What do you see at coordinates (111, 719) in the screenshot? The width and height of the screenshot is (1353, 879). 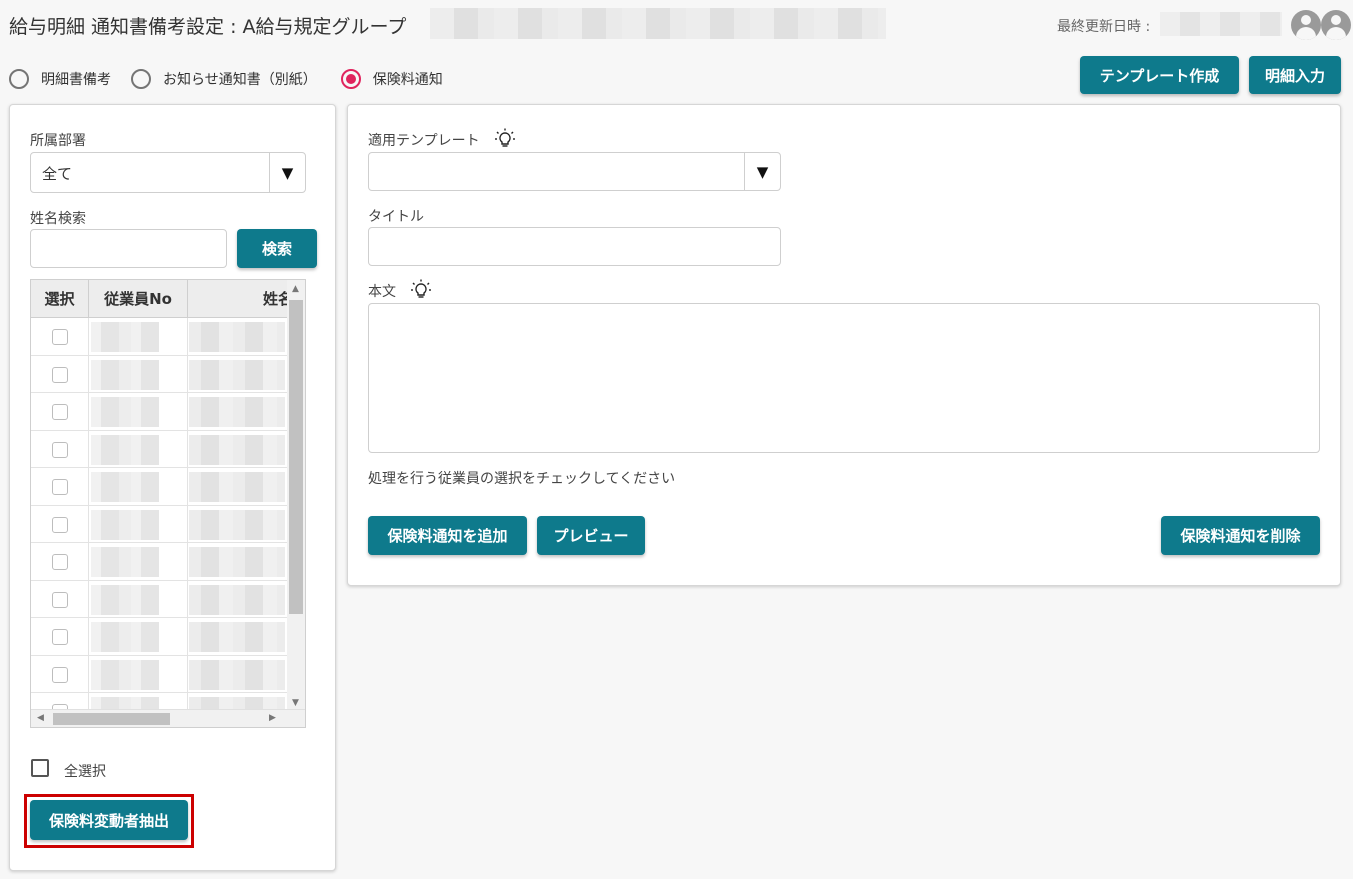 I see `horizontal-scroll-thumb` at bounding box center [111, 719].